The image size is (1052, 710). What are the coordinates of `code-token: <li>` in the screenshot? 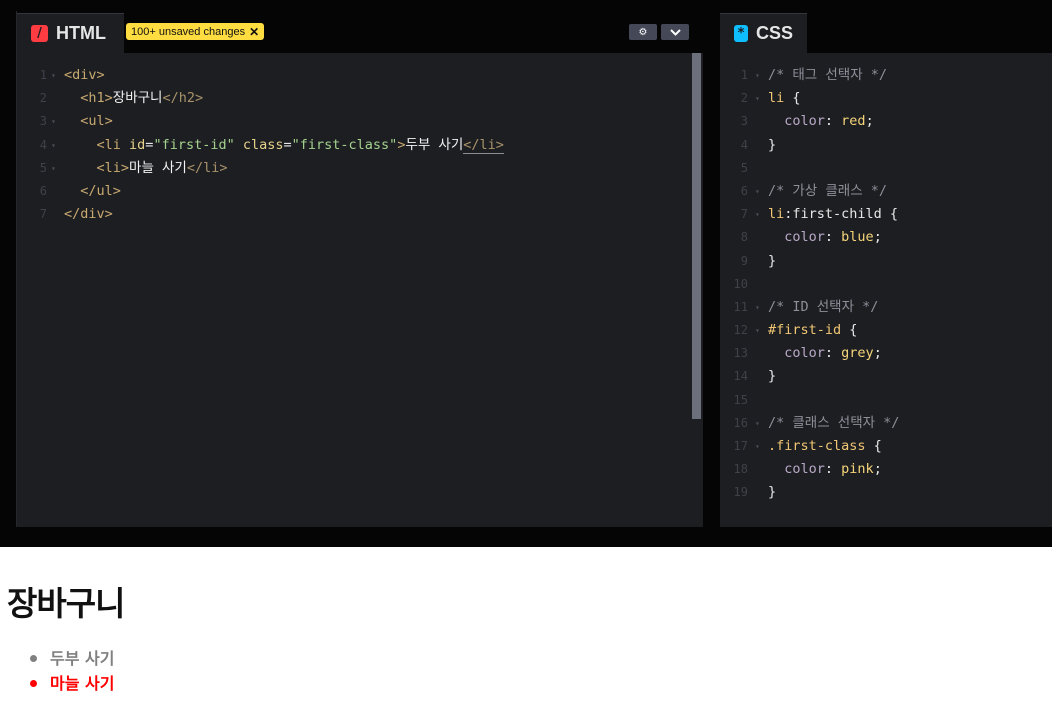 It's located at (113, 167).